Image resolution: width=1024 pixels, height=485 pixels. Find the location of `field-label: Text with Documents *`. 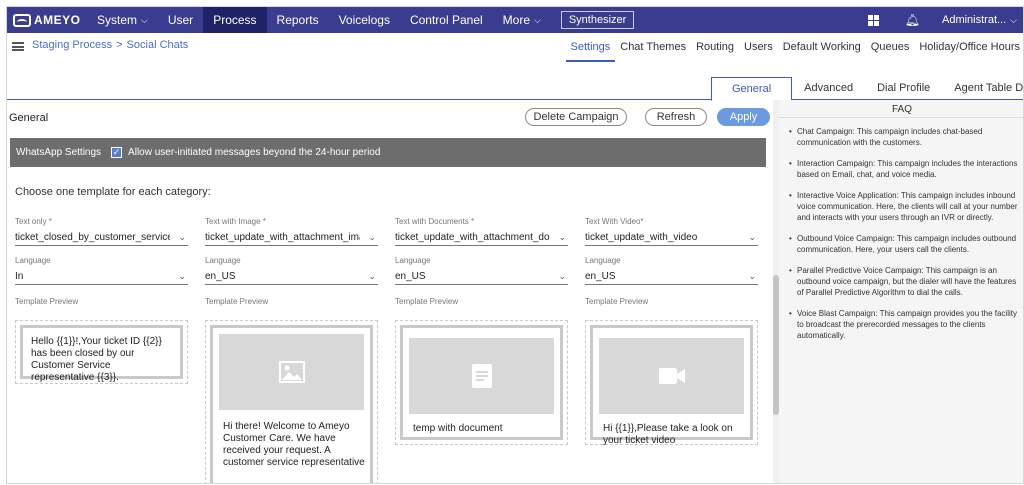

field-label: Text with Documents * is located at coordinates (435, 221).